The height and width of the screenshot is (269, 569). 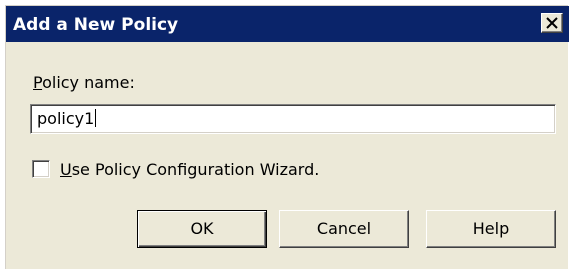 I want to click on close-icon, so click(x=552, y=23).